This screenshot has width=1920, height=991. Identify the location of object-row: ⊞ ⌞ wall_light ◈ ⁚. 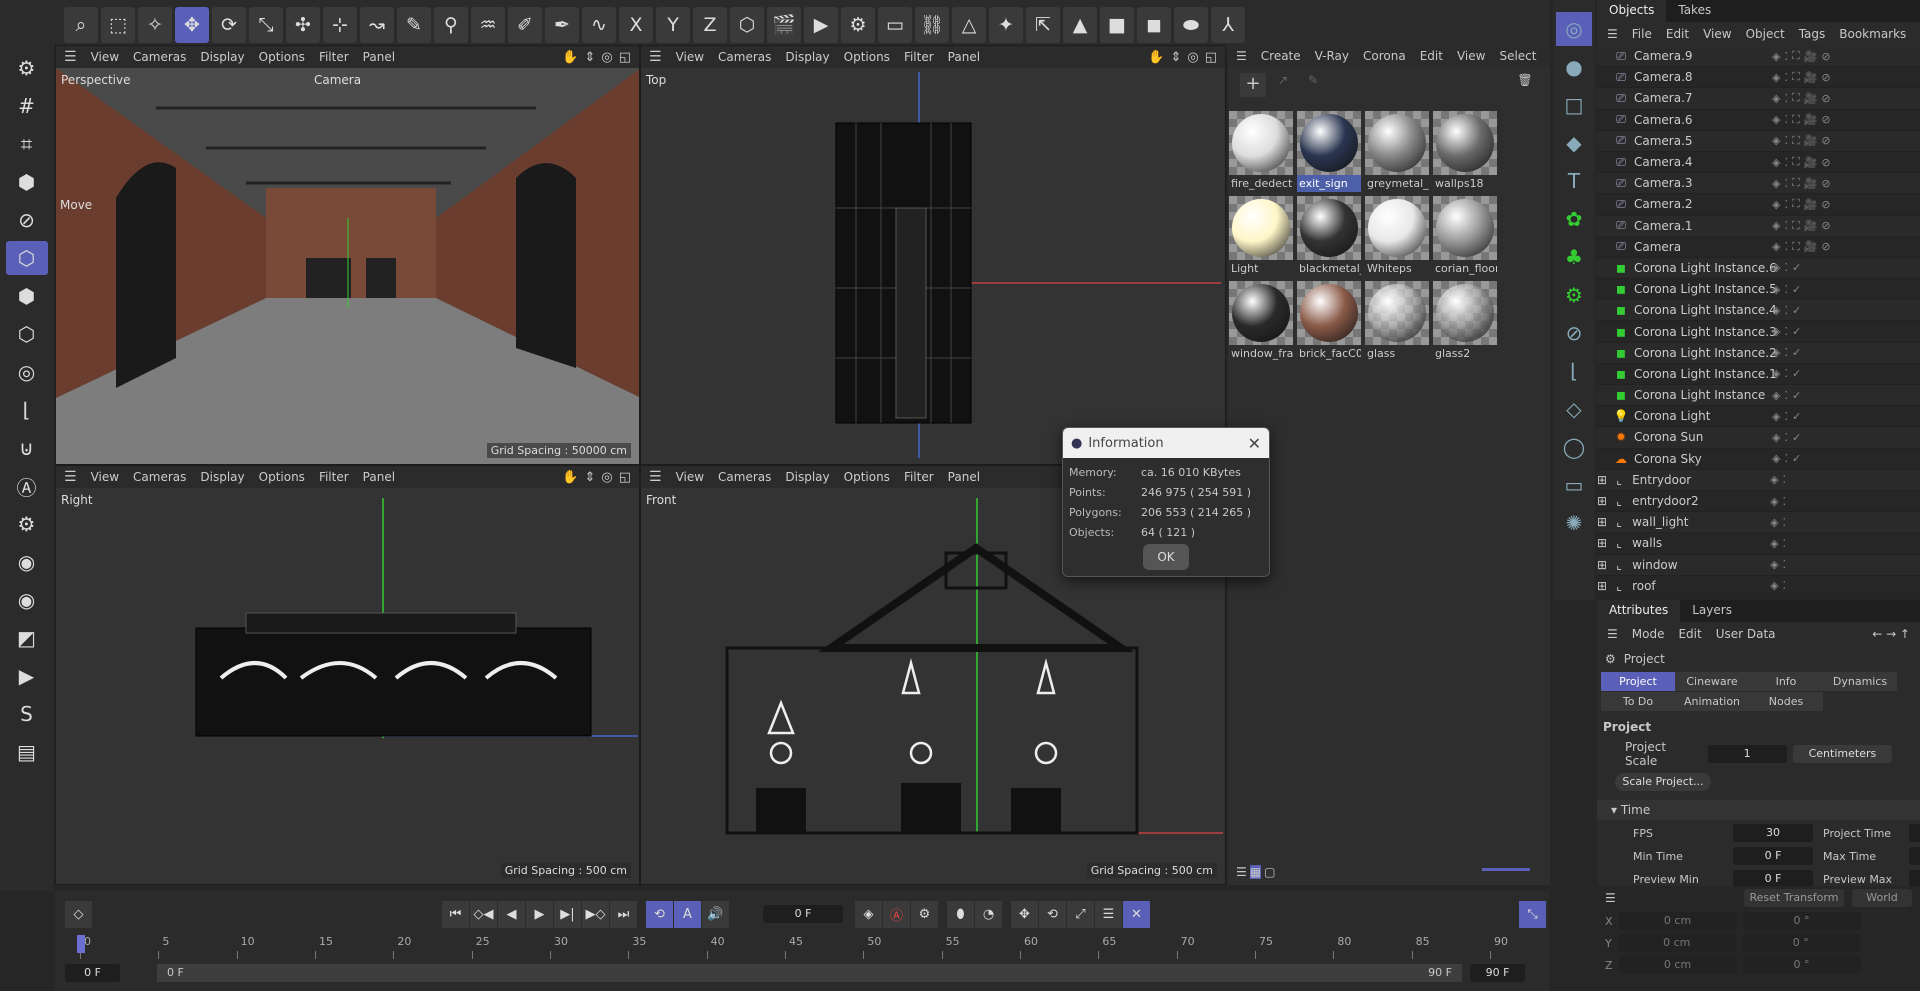
(1758, 523).